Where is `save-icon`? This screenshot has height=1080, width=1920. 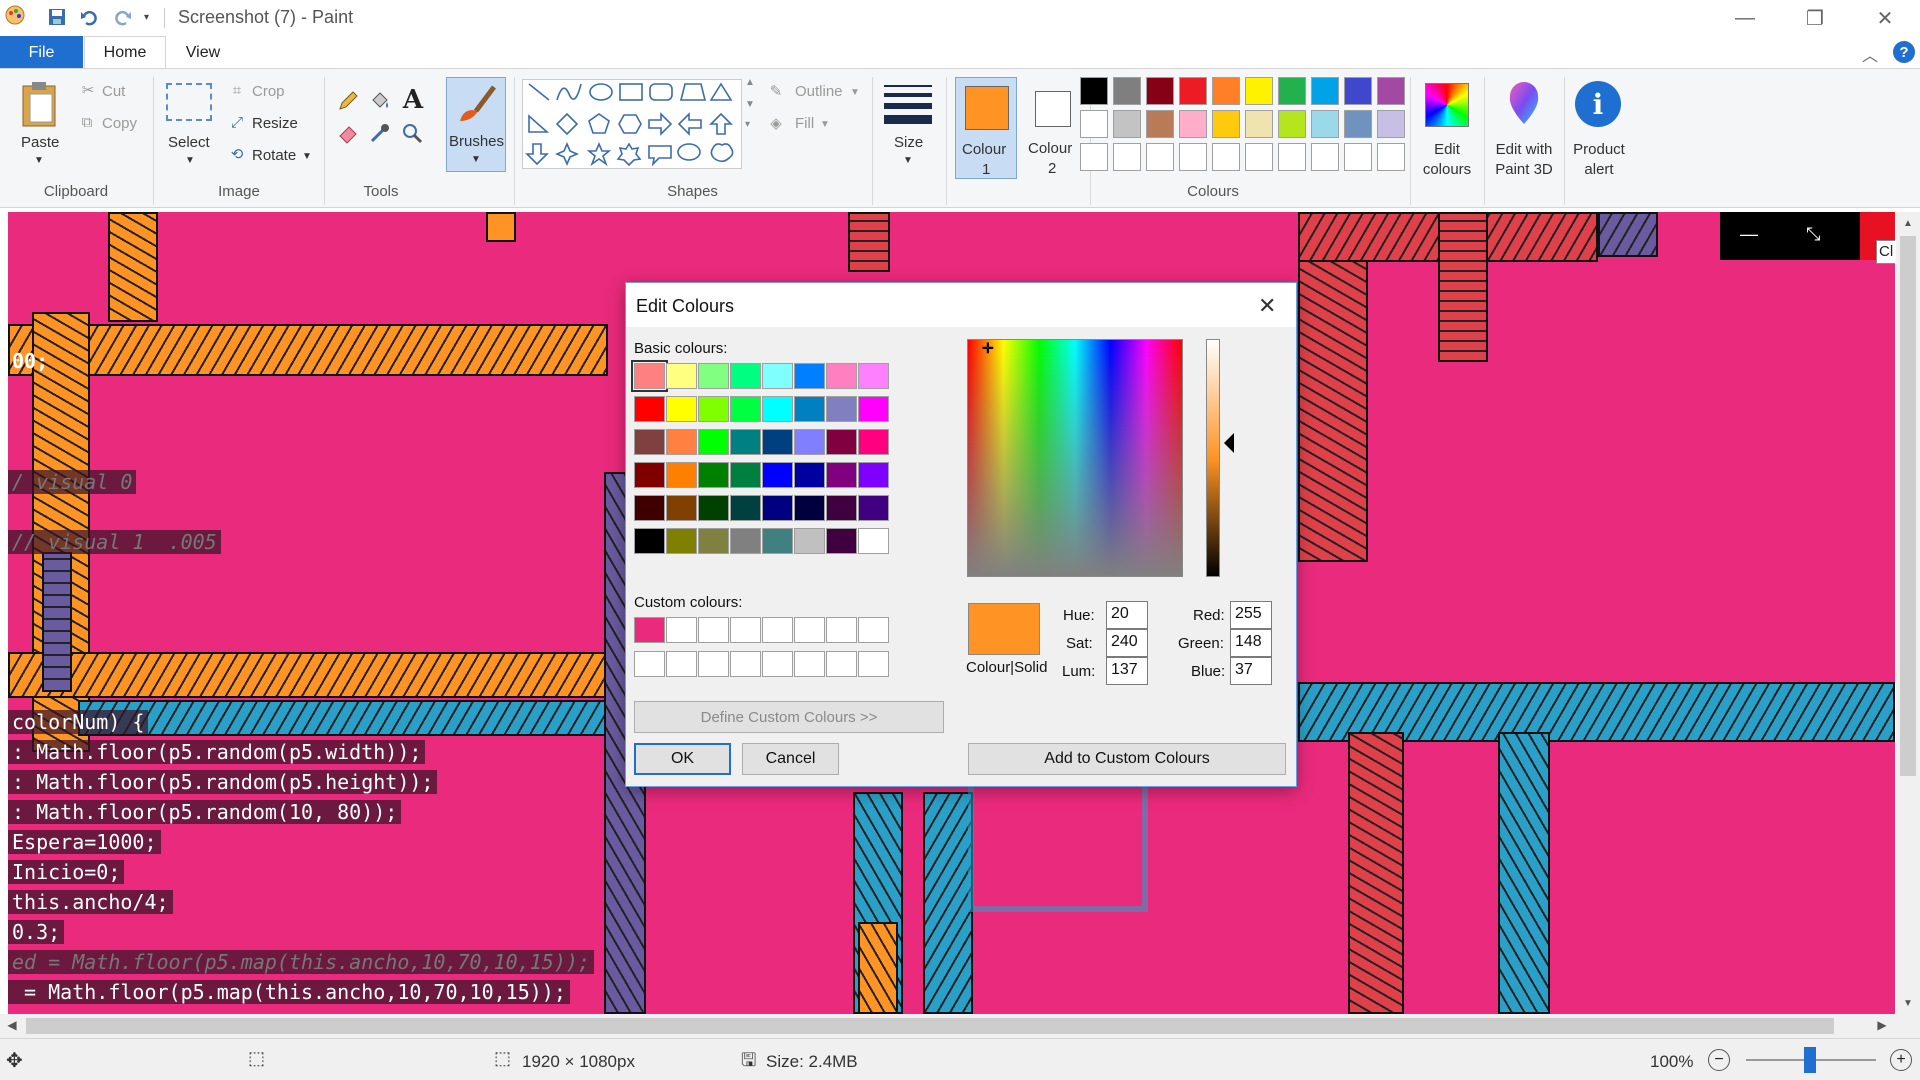 save-icon is located at coordinates (57, 19).